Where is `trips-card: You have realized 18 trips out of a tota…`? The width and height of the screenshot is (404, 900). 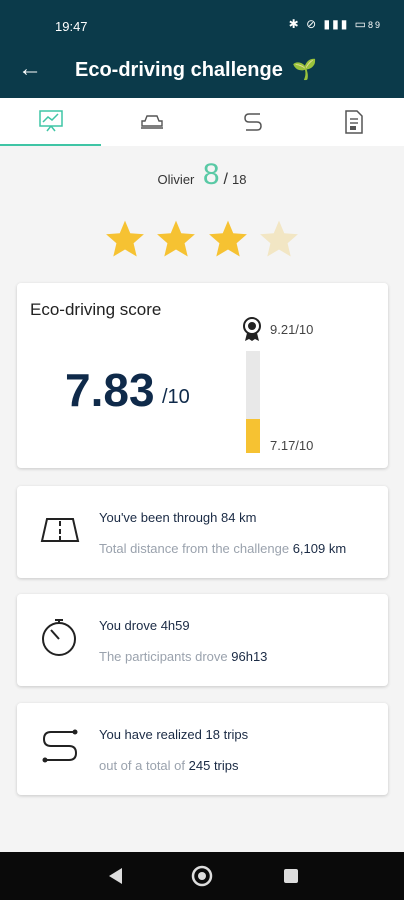 trips-card: You have realized 18 trips out of a tota… is located at coordinates (202, 749).